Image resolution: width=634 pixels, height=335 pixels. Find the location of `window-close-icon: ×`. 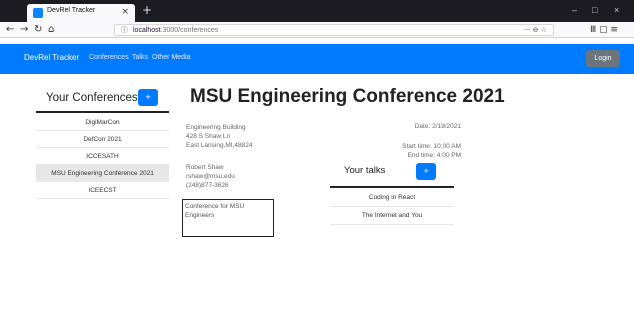

window-close-icon: × is located at coordinates (616, 10).